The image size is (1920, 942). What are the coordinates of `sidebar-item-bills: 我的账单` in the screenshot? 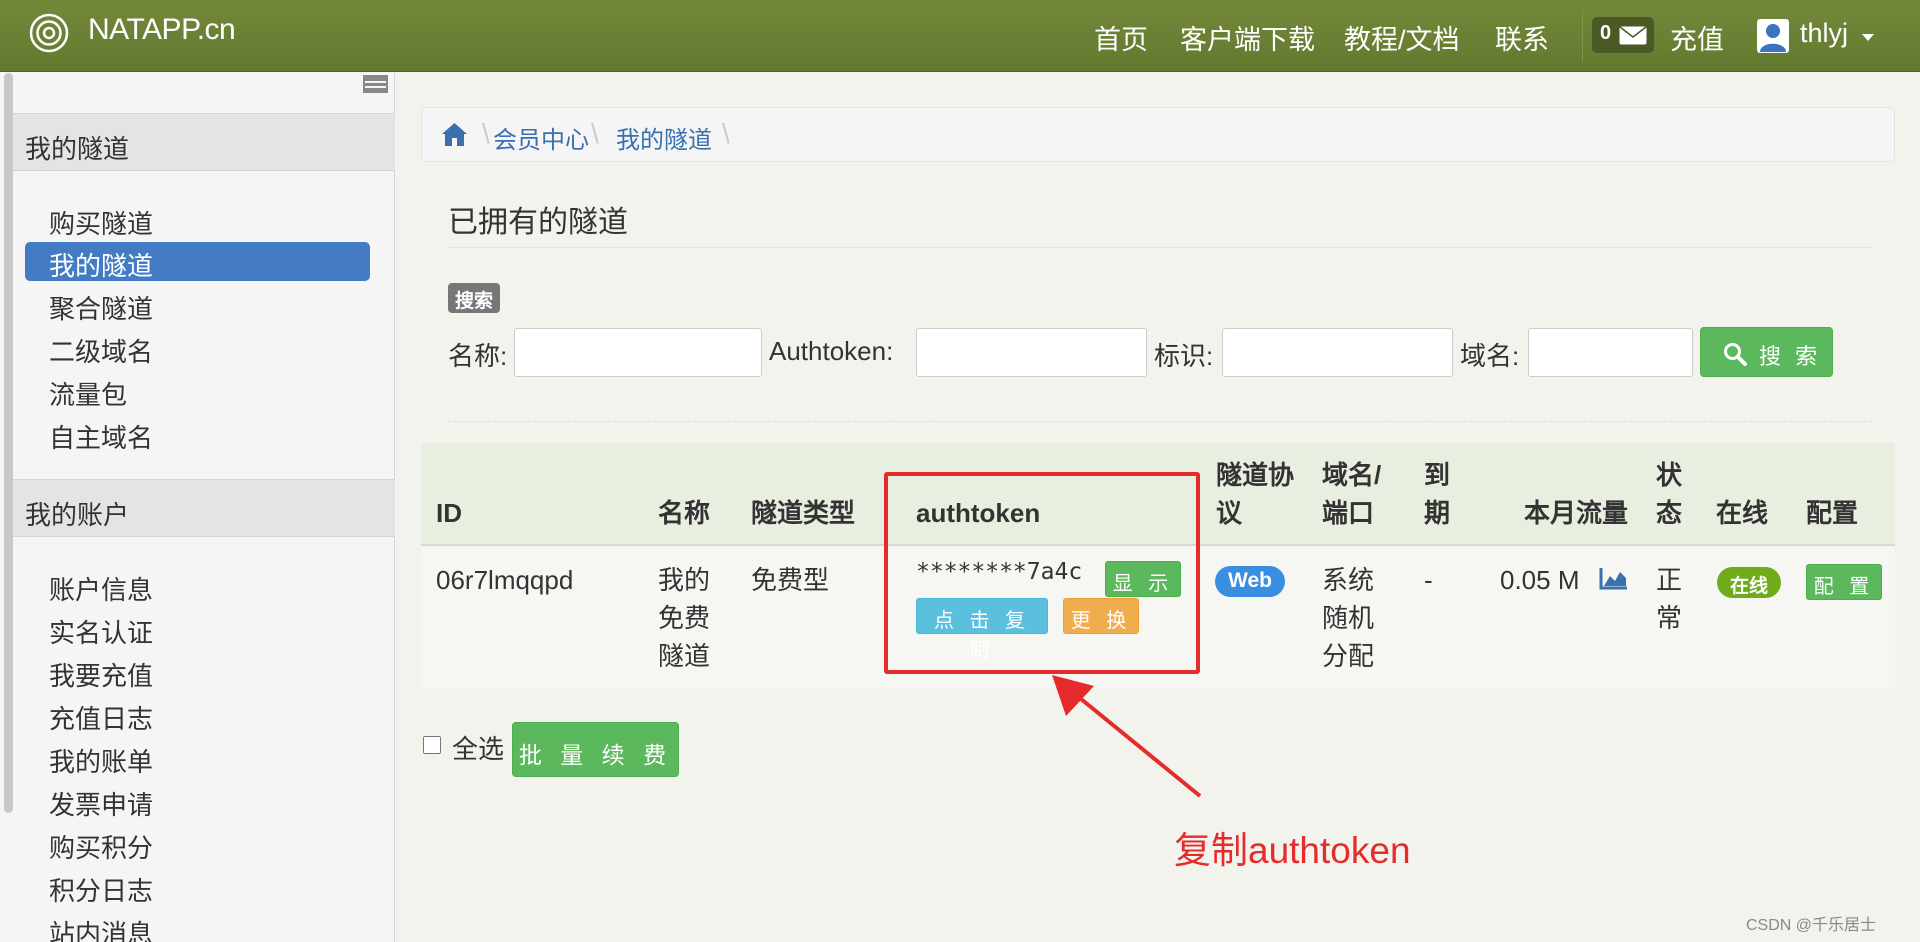 It's located at (197, 757).